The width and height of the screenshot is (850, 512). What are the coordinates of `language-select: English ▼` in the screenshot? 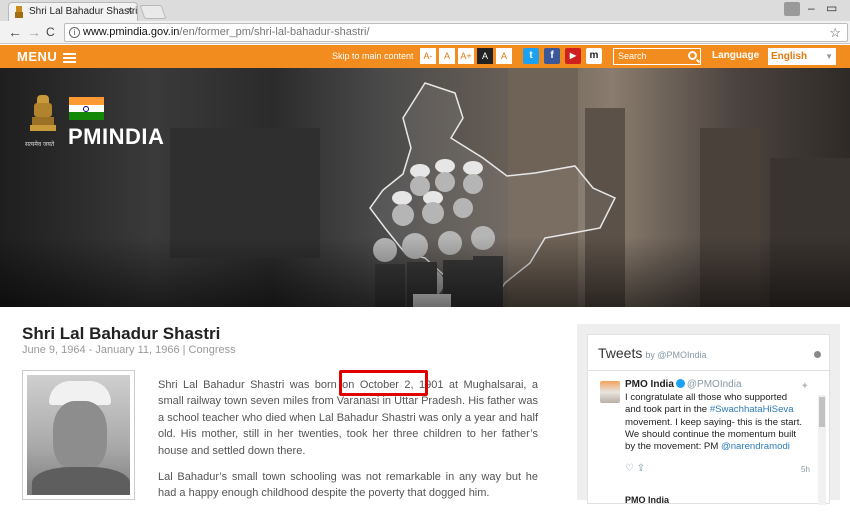 It's located at (802, 56).